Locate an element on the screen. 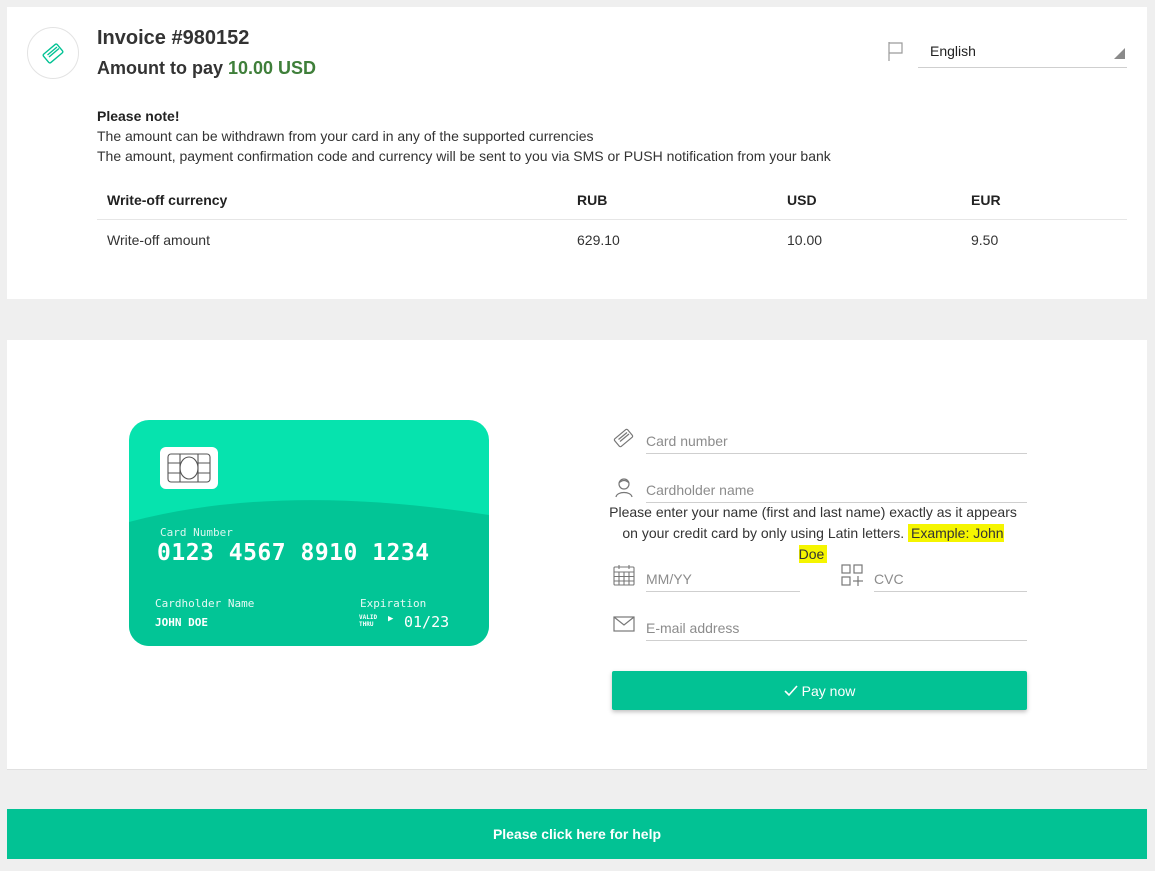 The image size is (1155, 871). chip-icon is located at coordinates (189, 468).